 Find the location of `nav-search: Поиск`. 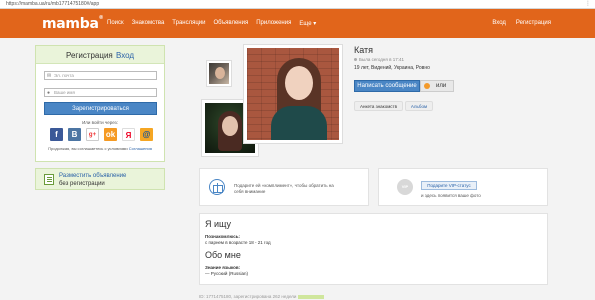

nav-search: Поиск is located at coordinates (115, 23).